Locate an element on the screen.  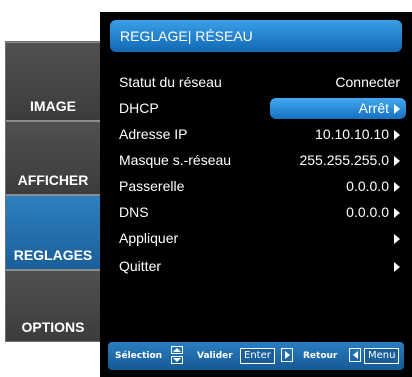
subnet-mask-value: 255.255.255.0 is located at coordinates (344, 160).